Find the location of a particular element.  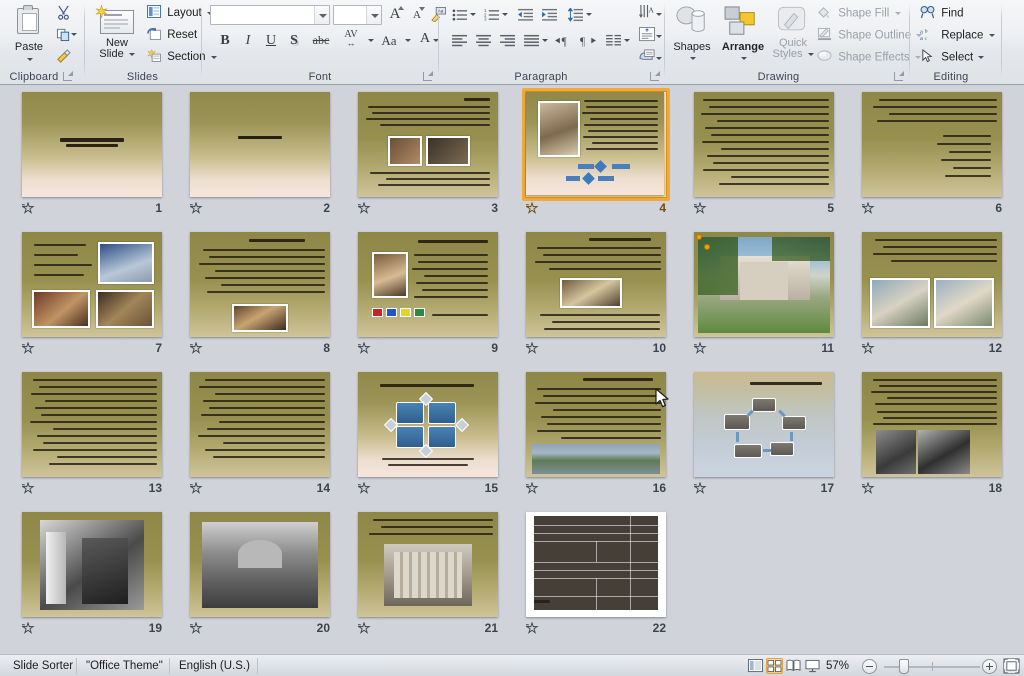

italic-button: I is located at coordinates (248, 40).